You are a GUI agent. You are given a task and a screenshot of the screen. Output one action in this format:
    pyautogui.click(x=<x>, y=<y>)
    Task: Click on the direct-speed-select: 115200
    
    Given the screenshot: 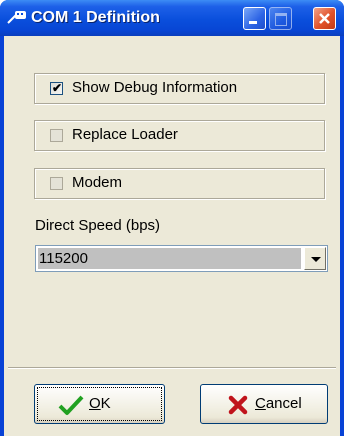 What is the action you would take?
    pyautogui.click(x=181, y=258)
    